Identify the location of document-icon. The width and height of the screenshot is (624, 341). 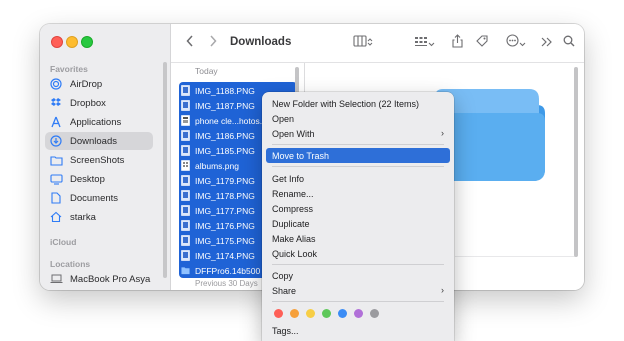
(56, 198).